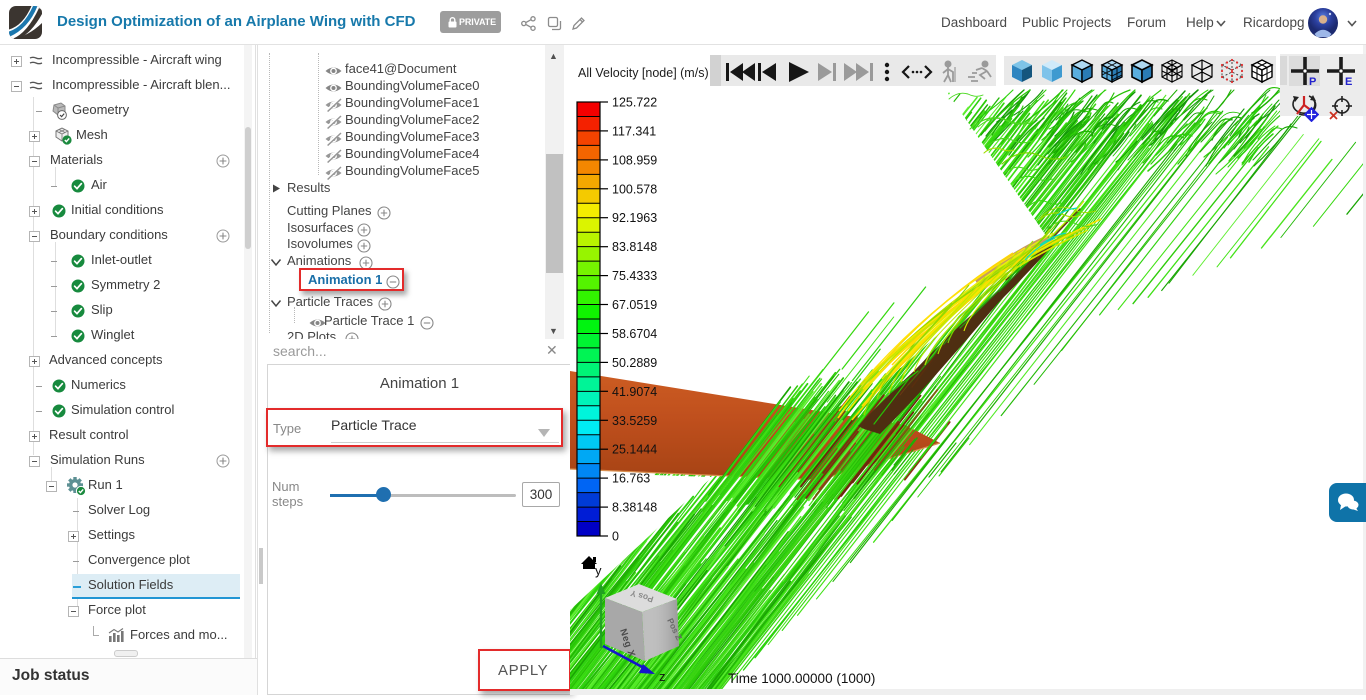 This screenshot has width=1366, height=700. What do you see at coordinates (634, 189) in the screenshot?
I see `svg-text: 100.578` at bounding box center [634, 189].